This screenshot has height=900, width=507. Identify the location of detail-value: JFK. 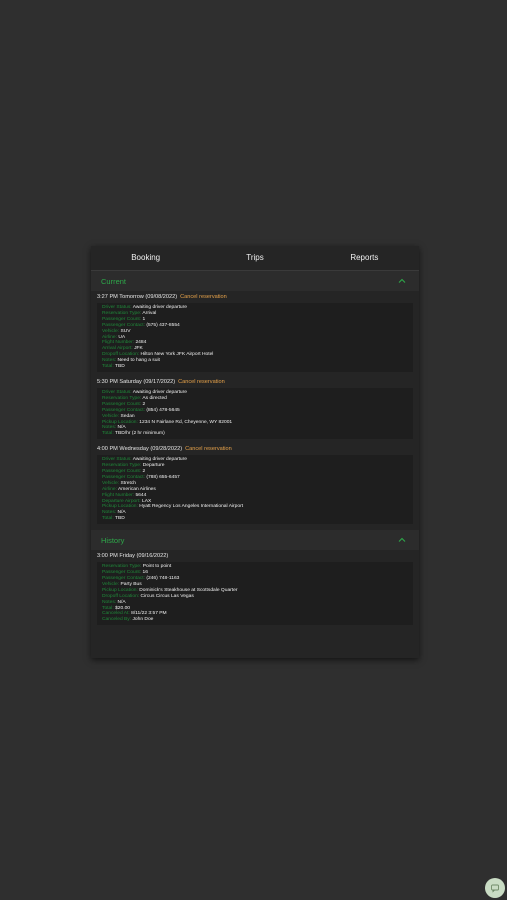
(138, 349).